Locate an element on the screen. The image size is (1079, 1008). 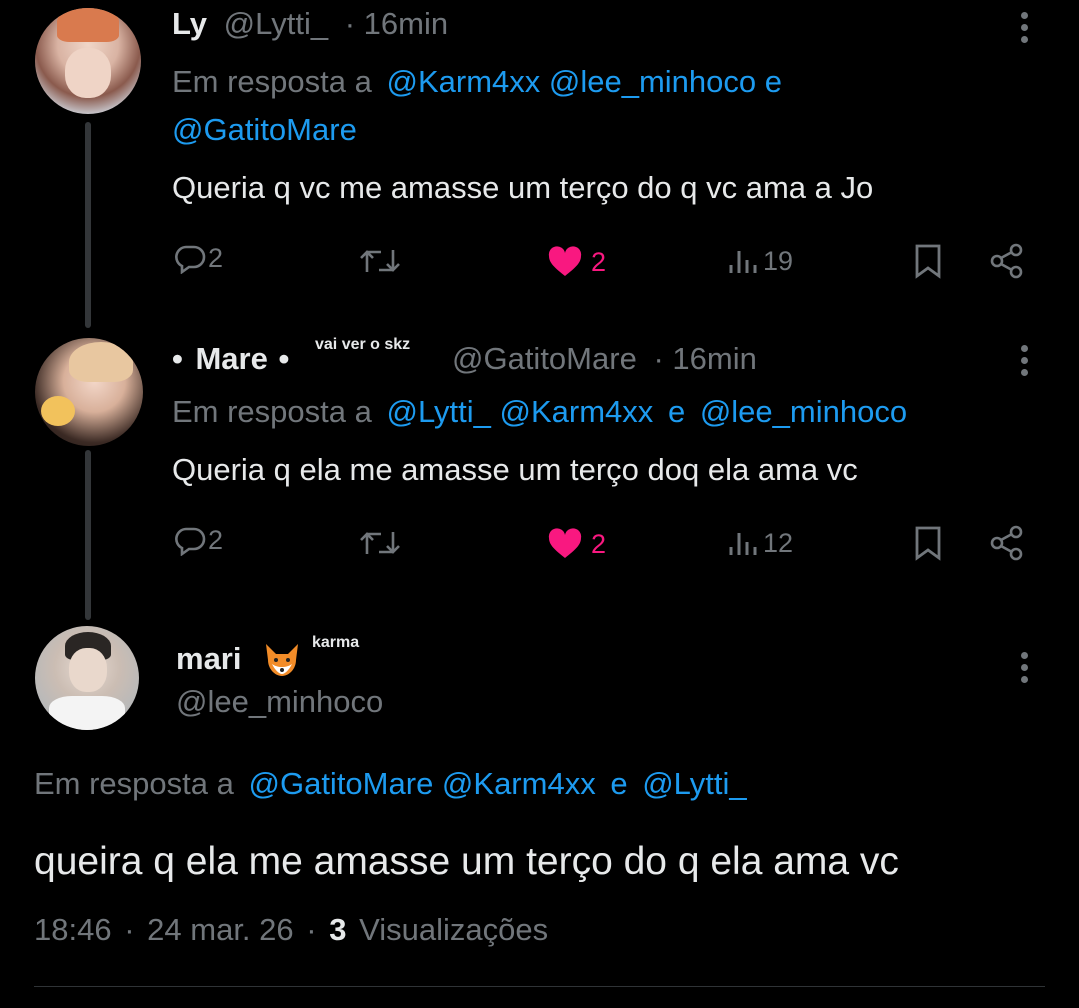
reply-mention: @Lytti_ is located at coordinates (694, 783).